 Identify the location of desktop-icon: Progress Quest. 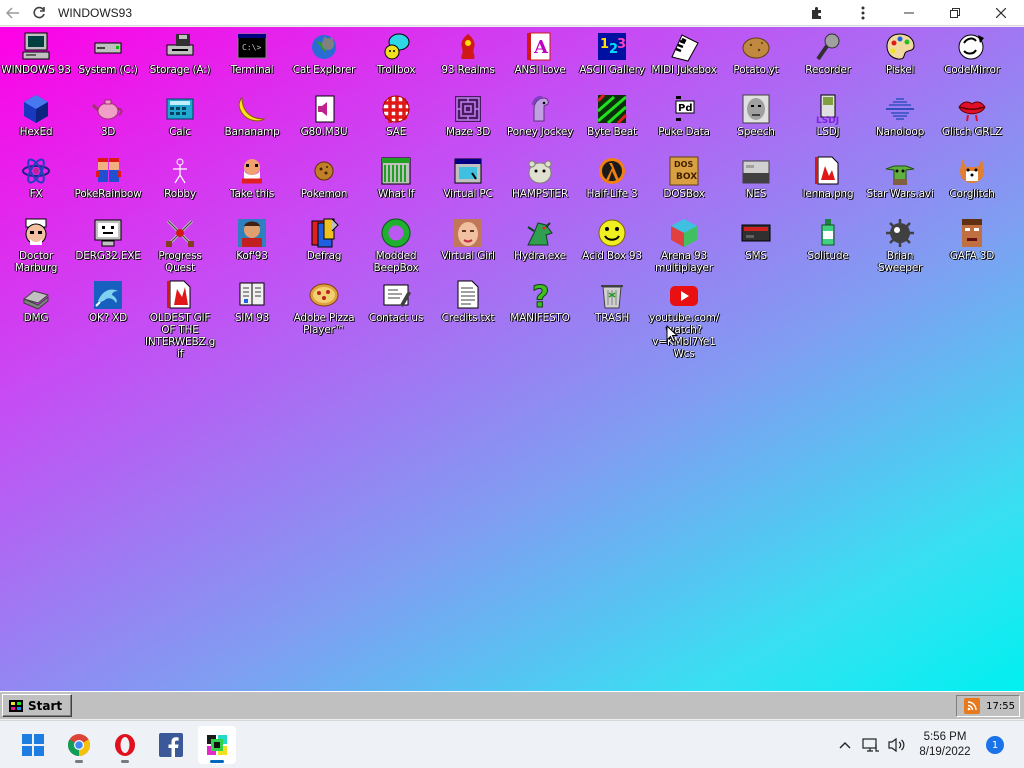
(180, 248).